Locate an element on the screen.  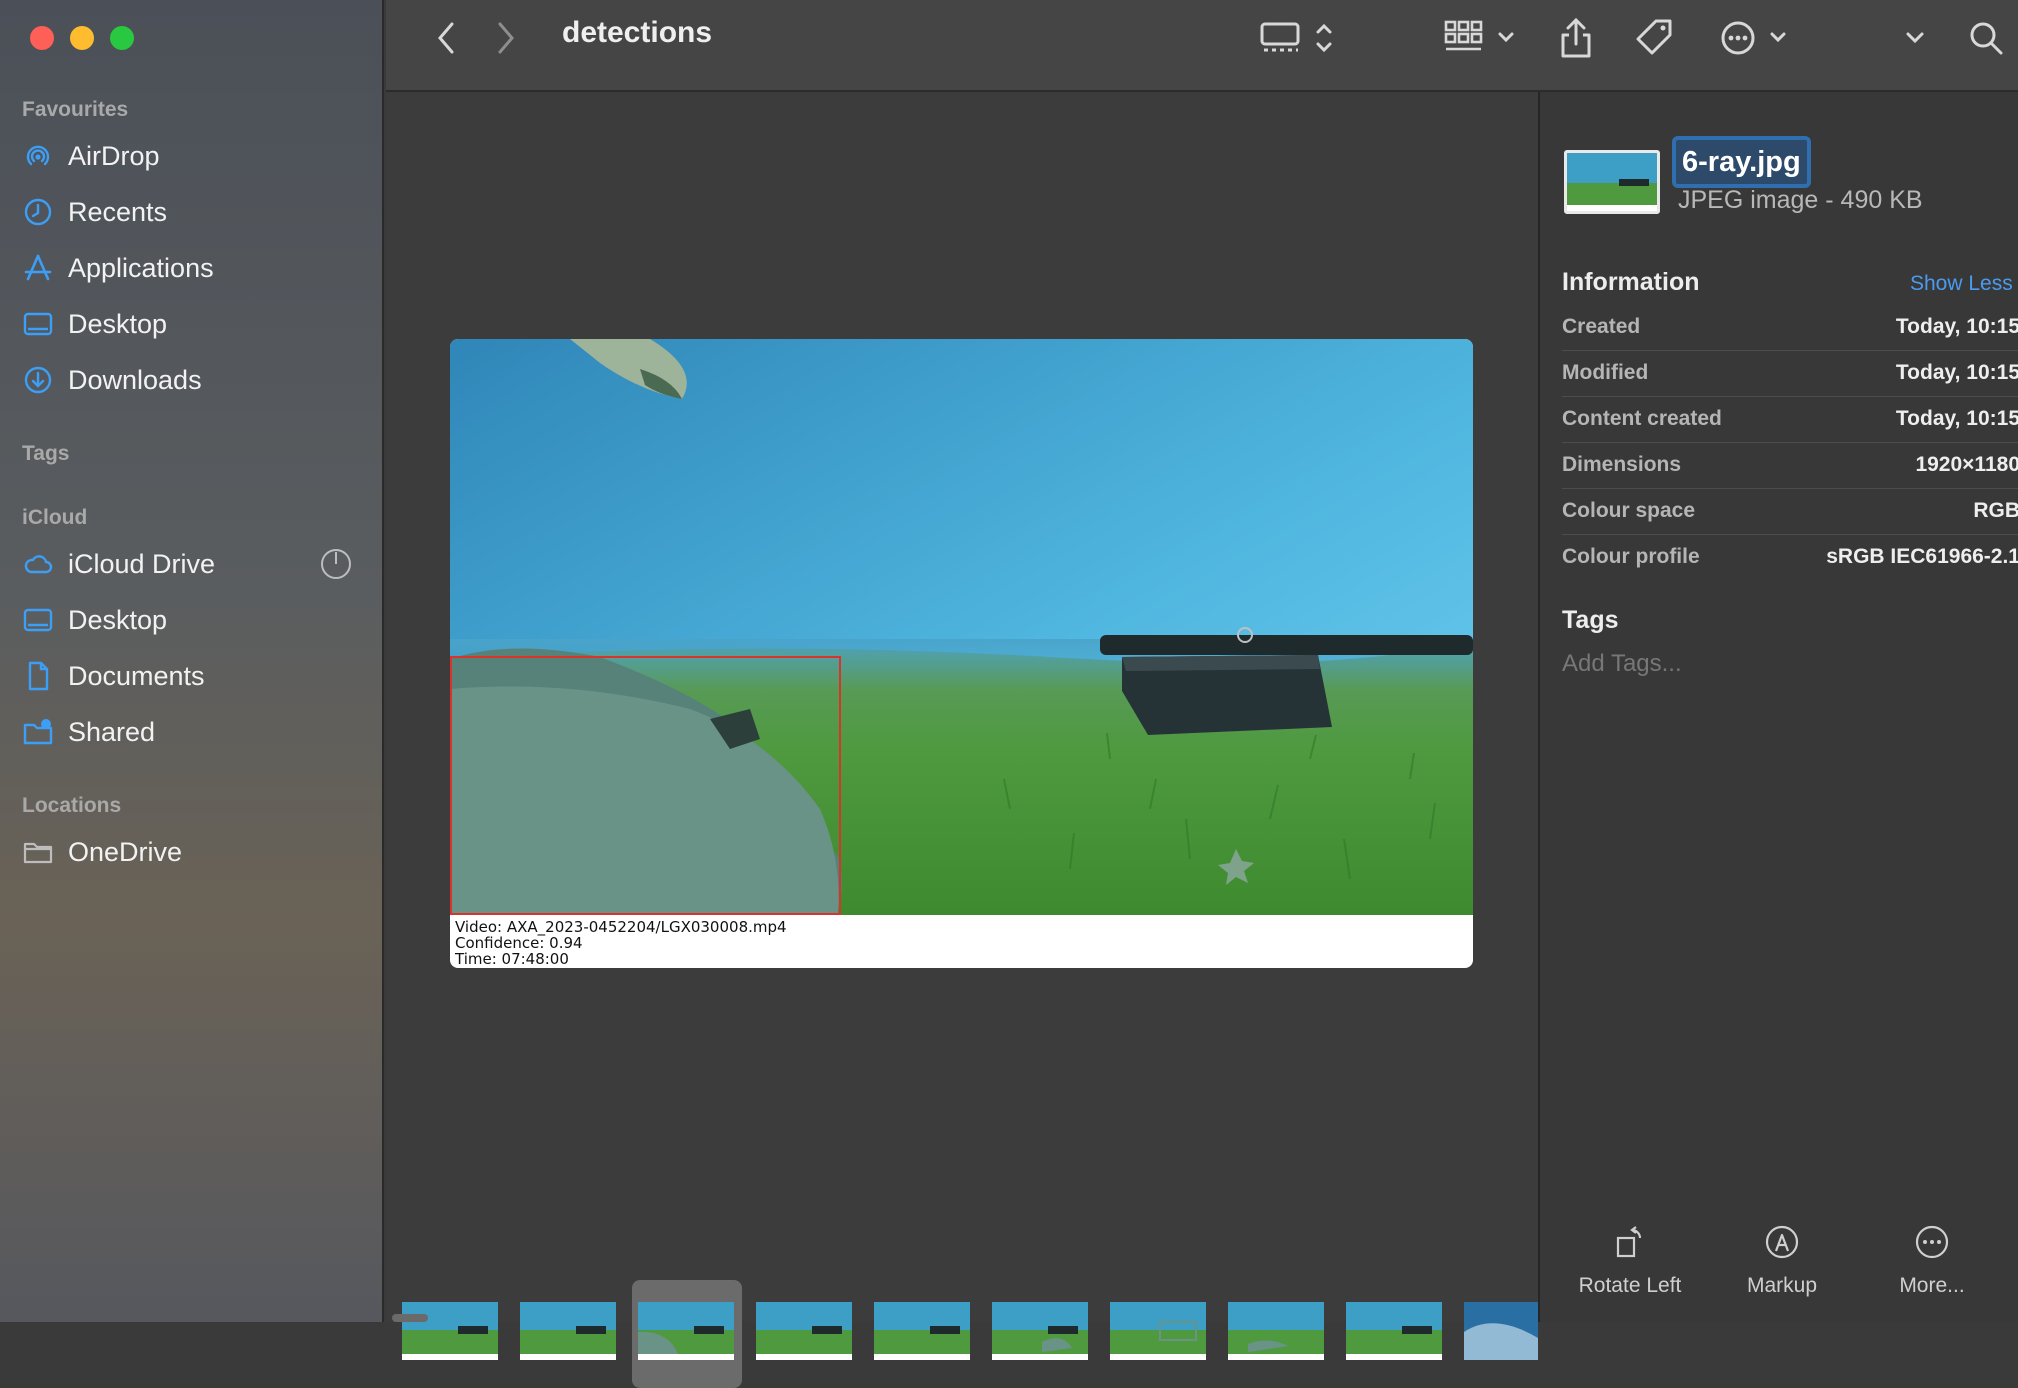
more-toolbar-button is located at coordinates (1915, 38).